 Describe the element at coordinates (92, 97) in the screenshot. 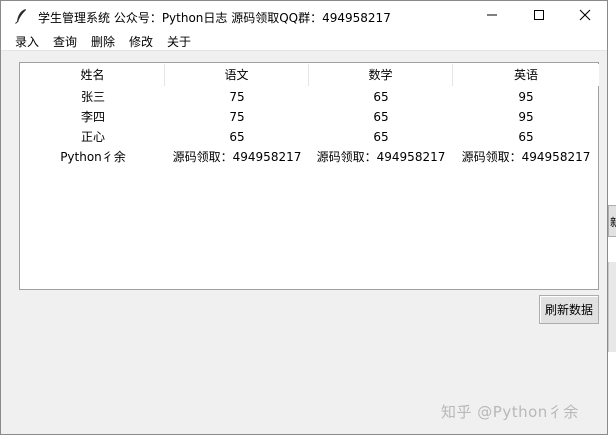

I see `cell-name: 张三` at that location.